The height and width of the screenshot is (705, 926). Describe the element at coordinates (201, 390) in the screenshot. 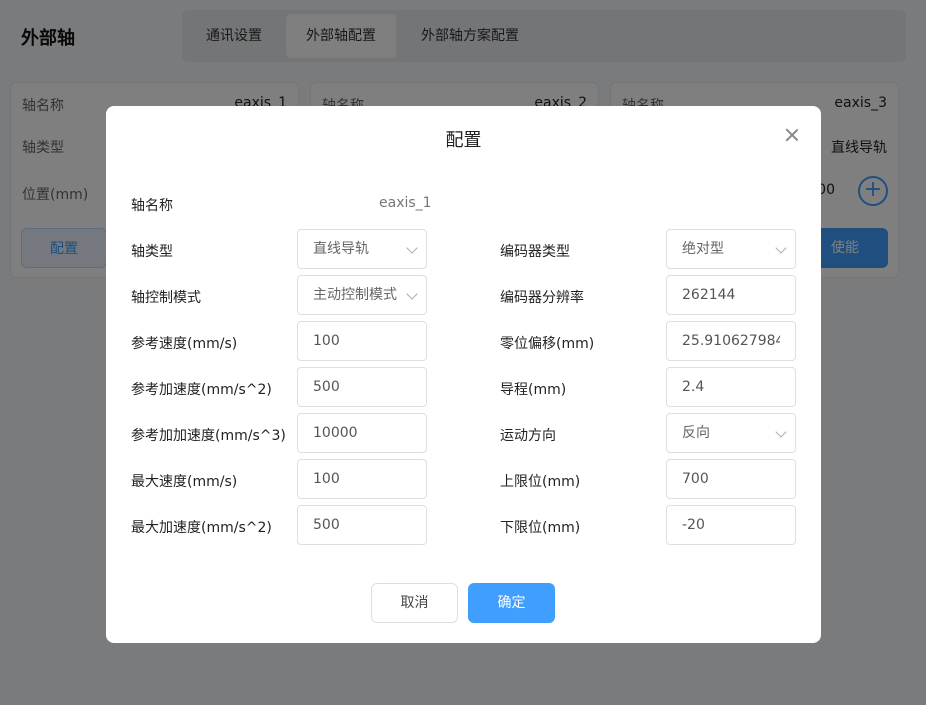

I see `left-field-label: 参考加速度(mm/s^2)` at that location.